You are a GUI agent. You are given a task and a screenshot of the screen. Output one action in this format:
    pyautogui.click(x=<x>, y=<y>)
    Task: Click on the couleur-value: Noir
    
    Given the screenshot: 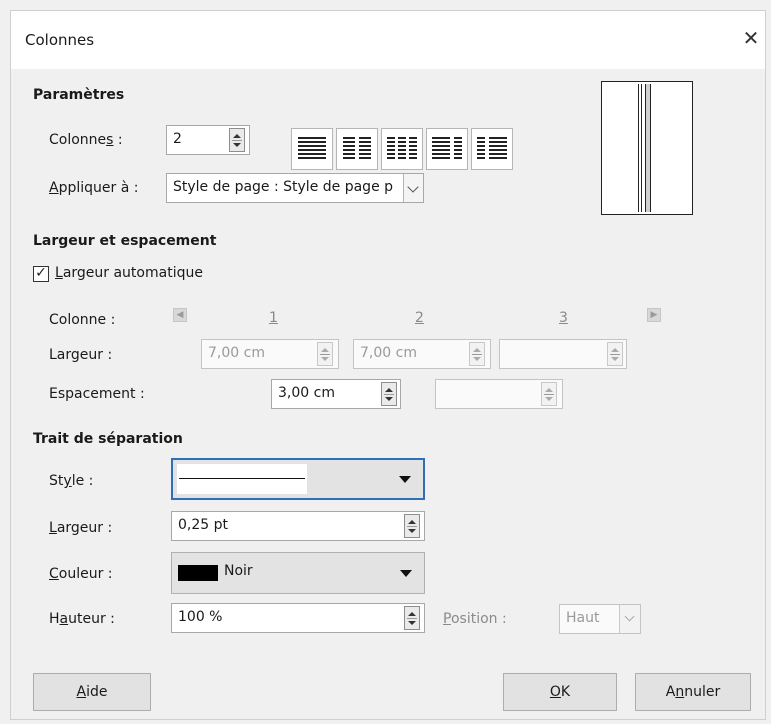 What is the action you would take?
    pyautogui.click(x=238, y=571)
    